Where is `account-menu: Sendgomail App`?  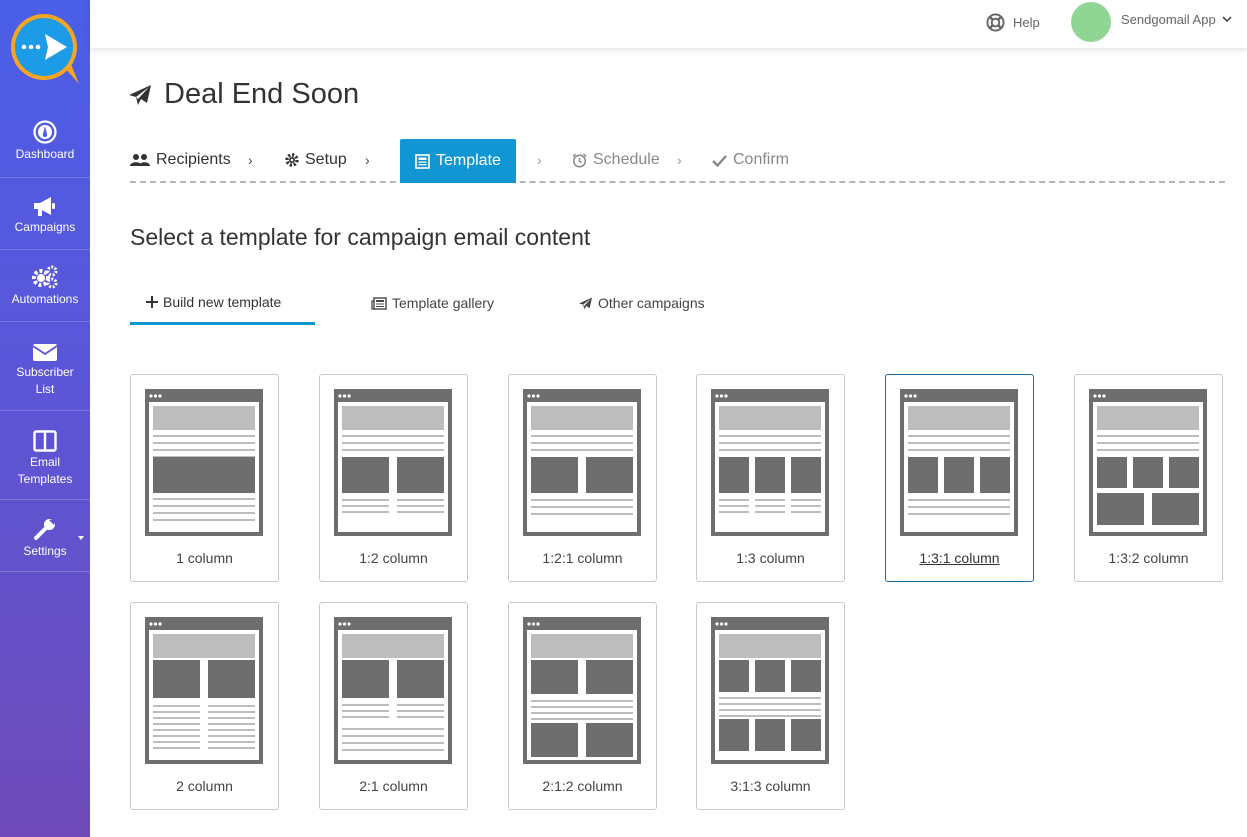 account-menu: Sendgomail App is located at coordinates (1176, 19).